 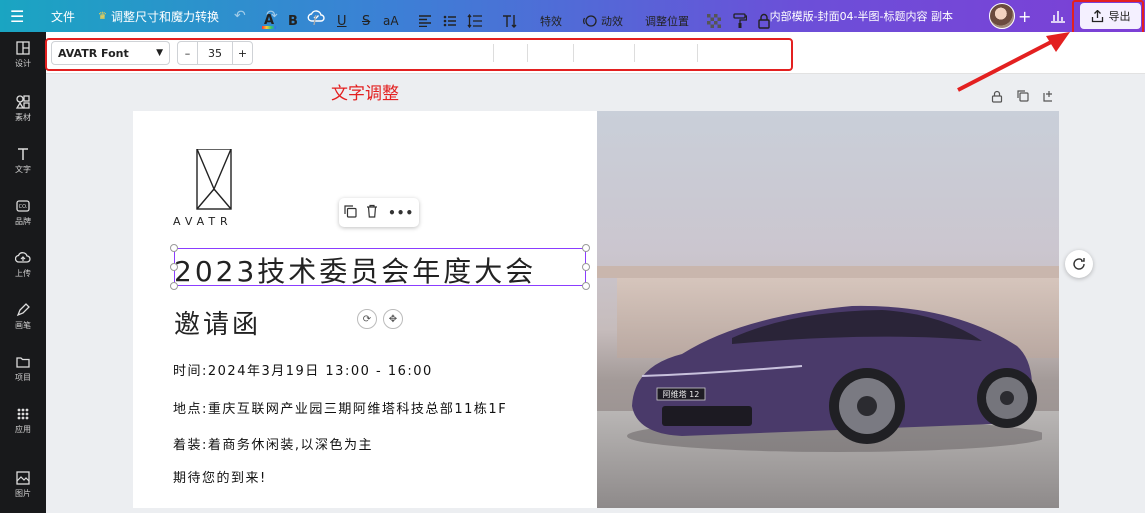 What do you see at coordinates (293, 21) in the screenshot?
I see `bold-button: B` at bounding box center [293, 21].